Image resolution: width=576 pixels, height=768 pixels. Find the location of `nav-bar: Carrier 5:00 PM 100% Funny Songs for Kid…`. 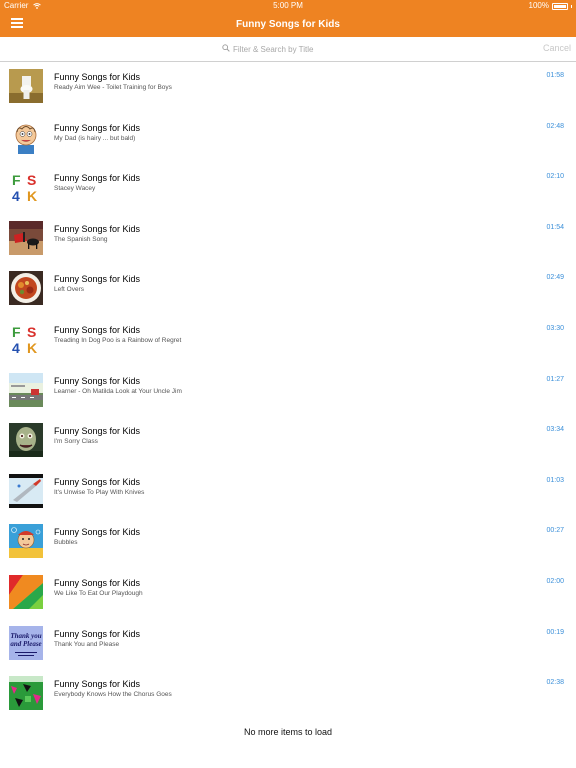

nav-bar: Carrier 5:00 PM 100% Funny Songs for Kid… is located at coordinates (288, 18).